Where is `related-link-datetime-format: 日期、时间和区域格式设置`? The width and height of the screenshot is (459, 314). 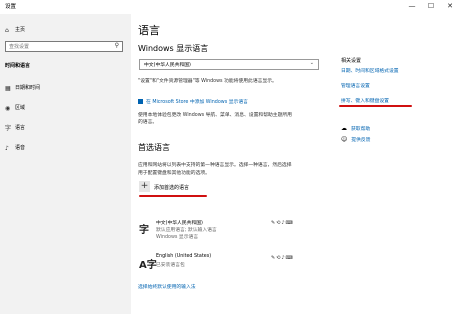 related-link-datetime-format: 日期、时间和区域格式设置 is located at coordinates (370, 70).